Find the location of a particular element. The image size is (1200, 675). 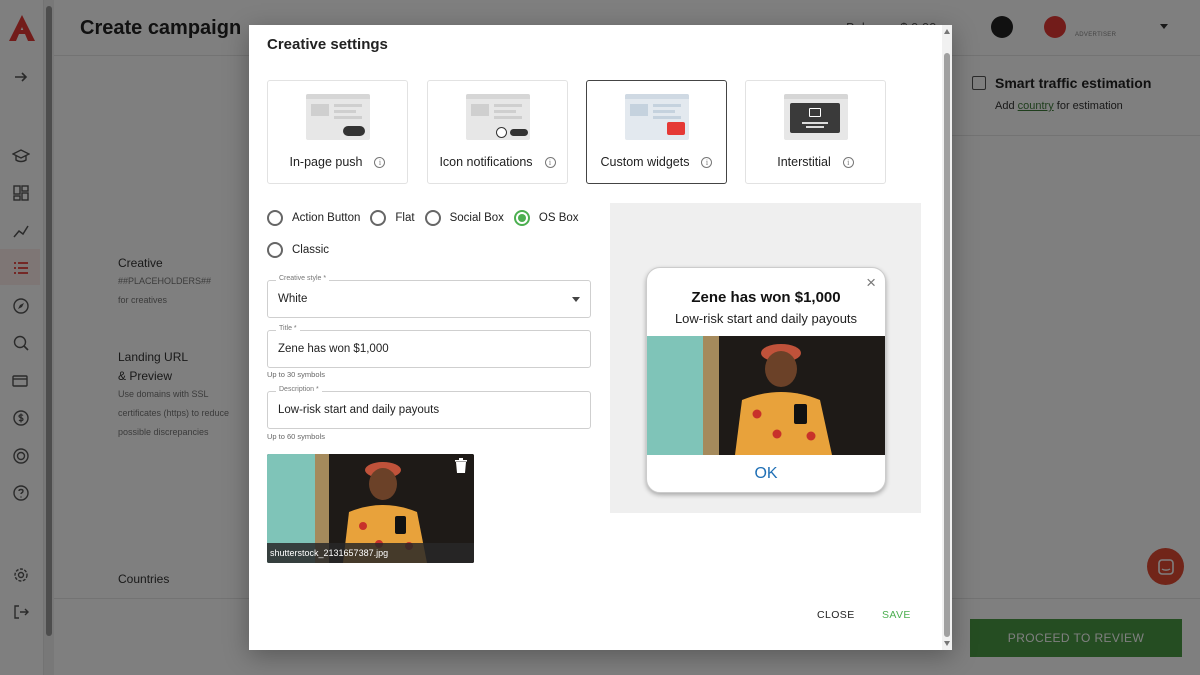

radio-label: Social Box is located at coordinates (476, 218).